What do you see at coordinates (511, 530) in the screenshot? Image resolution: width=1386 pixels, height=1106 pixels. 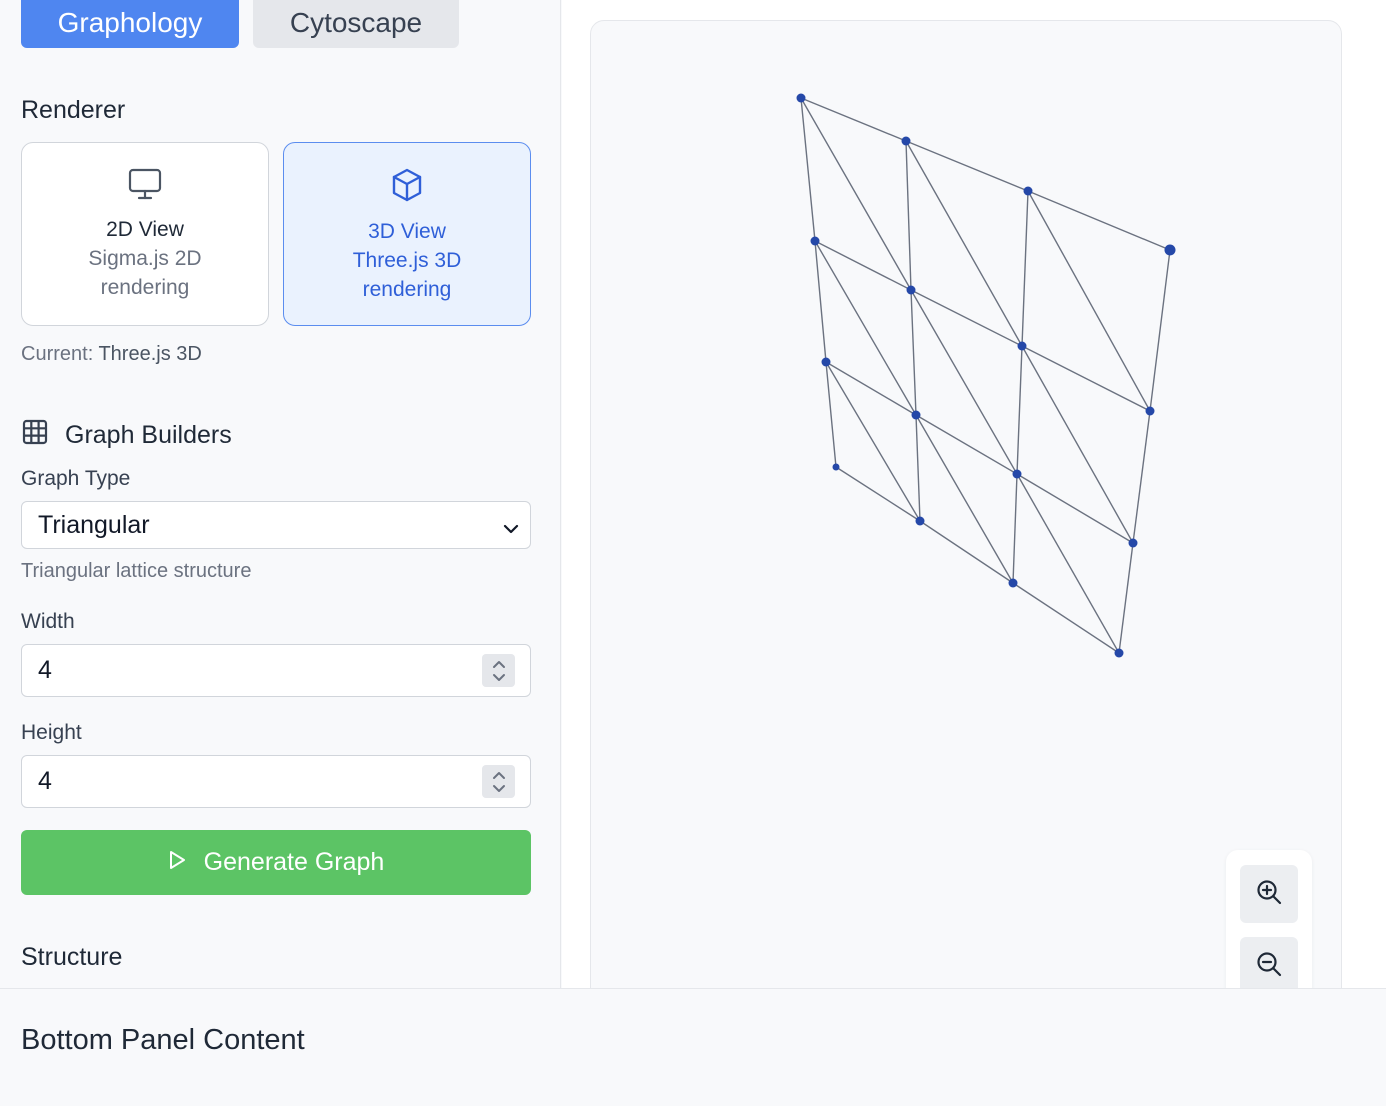 I see `chevron-down-icon` at bounding box center [511, 530].